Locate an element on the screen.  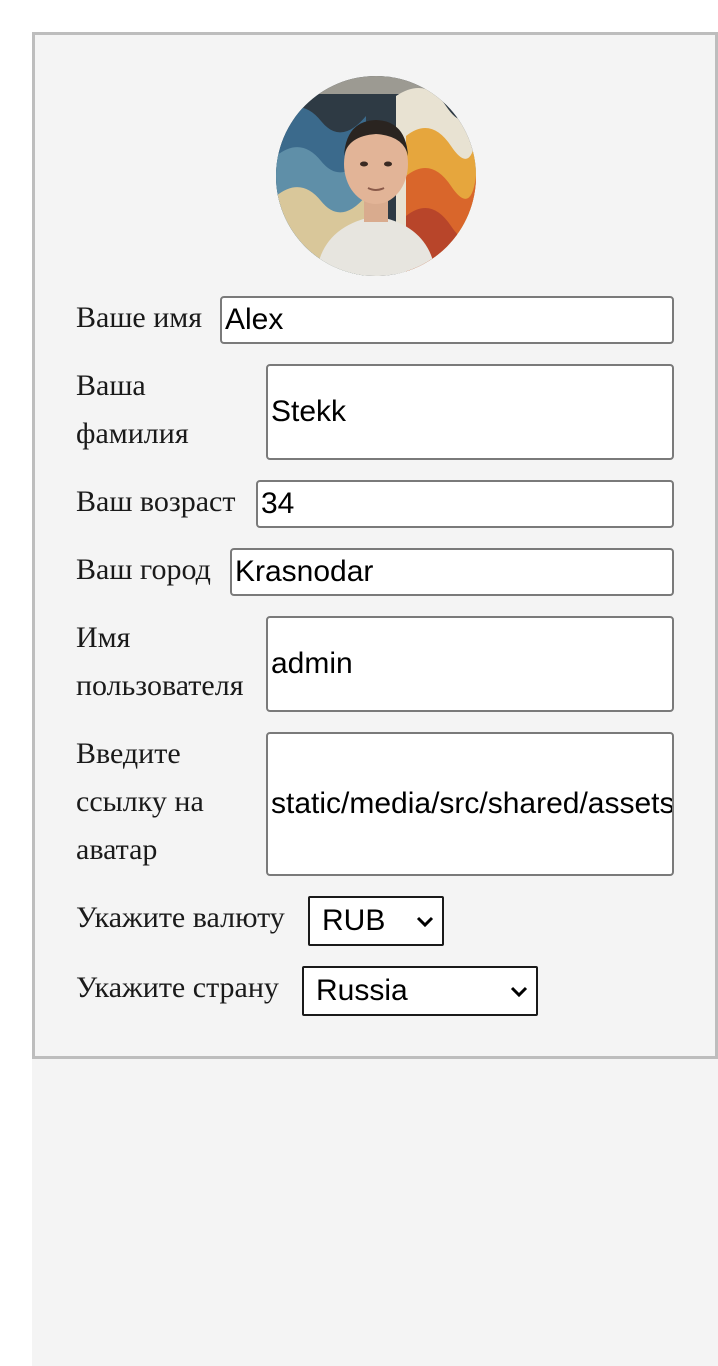
country-select: Russia is located at coordinates (420, 991).